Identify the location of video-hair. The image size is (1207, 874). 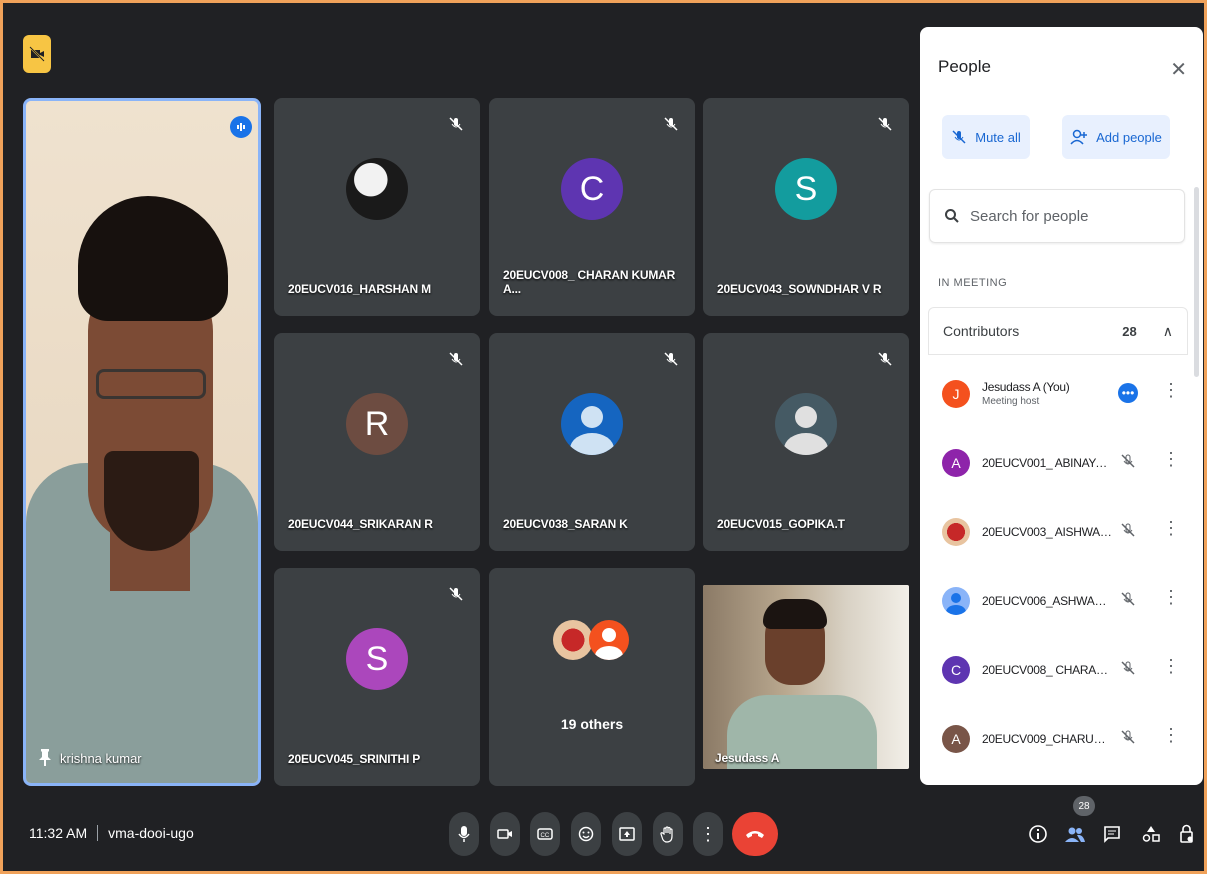
(795, 614).